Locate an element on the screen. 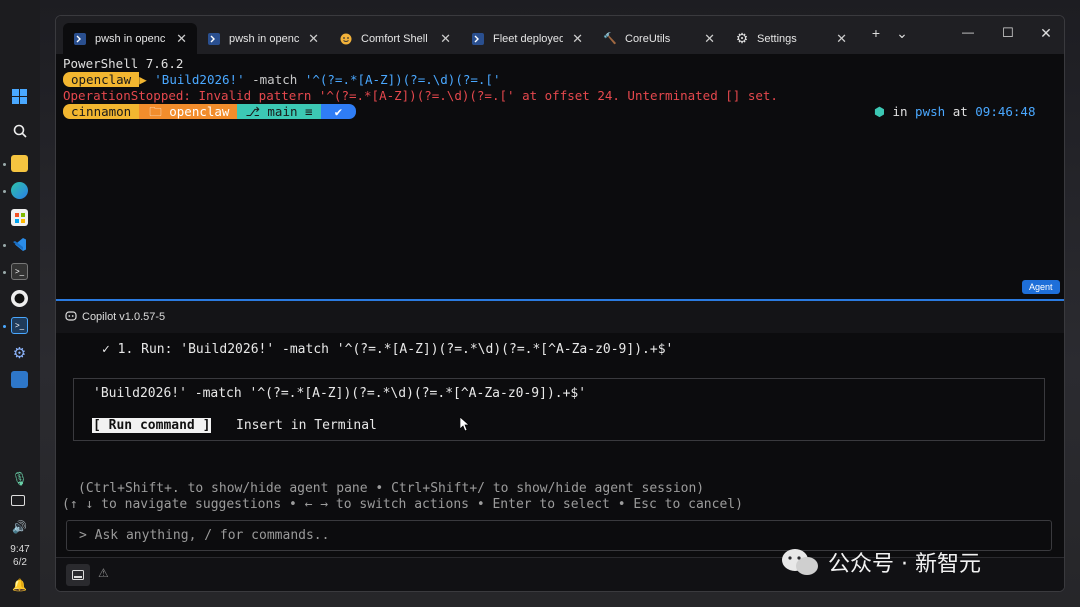  microphone-icon: 🎙 is located at coordinates (19, 478).